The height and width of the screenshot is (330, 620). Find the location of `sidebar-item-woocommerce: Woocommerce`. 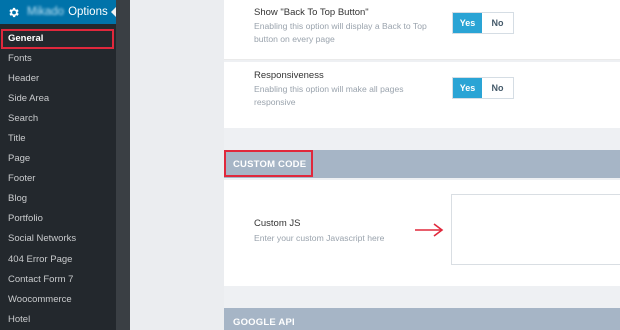

sidebar-item-woocommerce: Woocommerce is located at coordinates (58, 299).